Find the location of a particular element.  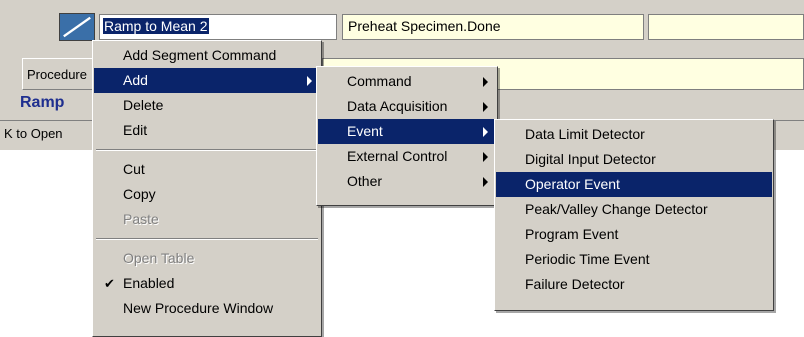

menu-item-label: Add Segment Command is located at coordinates (200, 55).